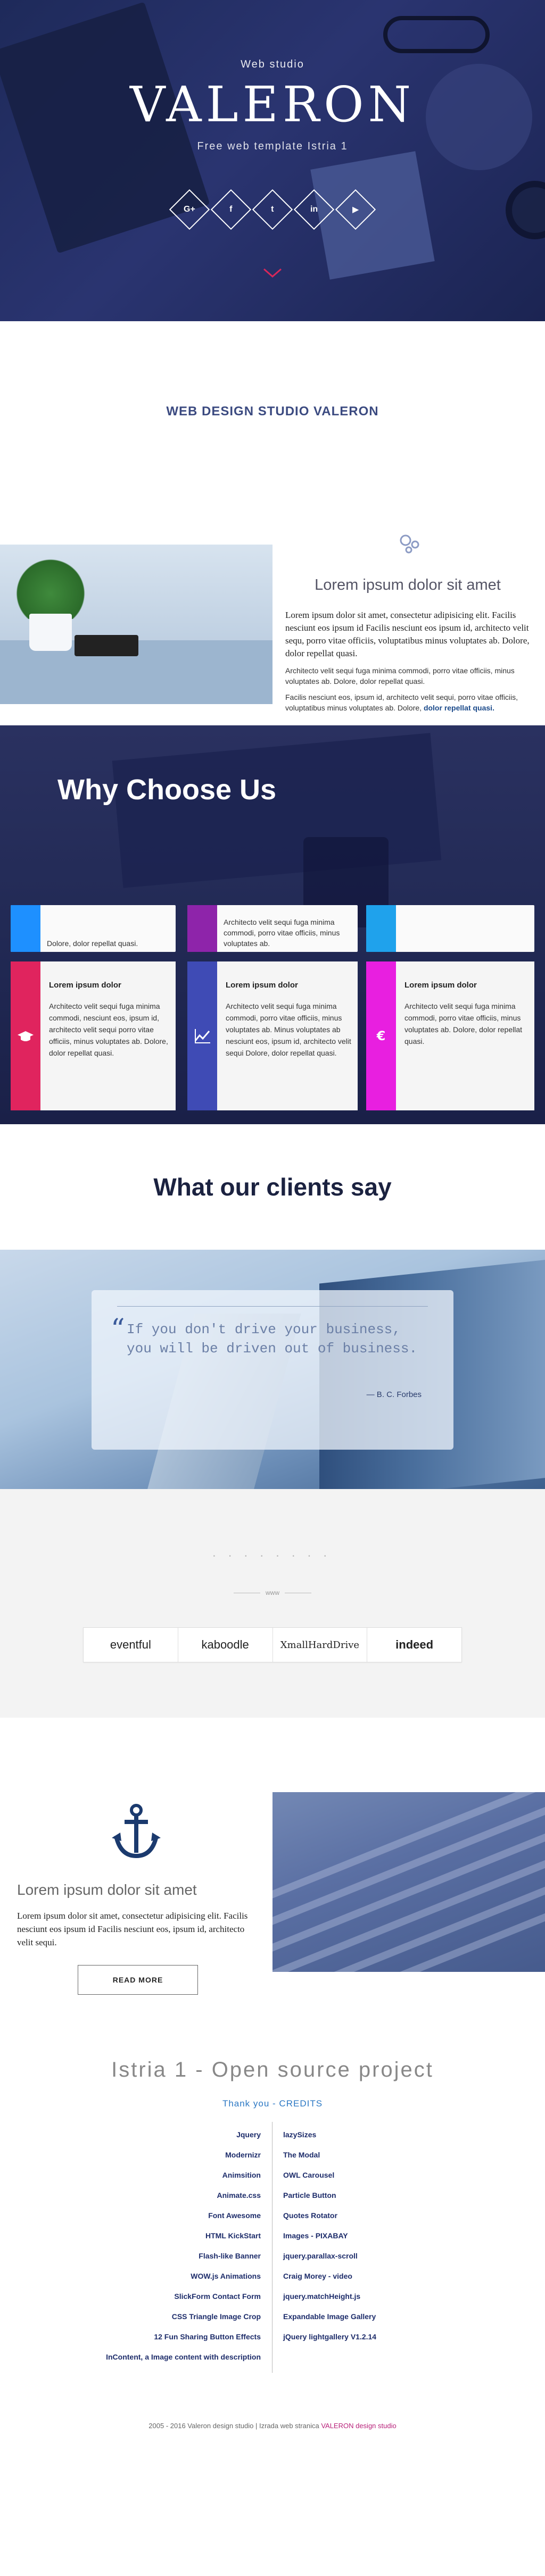  Describe the element at coordinates (371, 2276) in the screenshot. I see `credit-link: Craig Morey - video` at that location.